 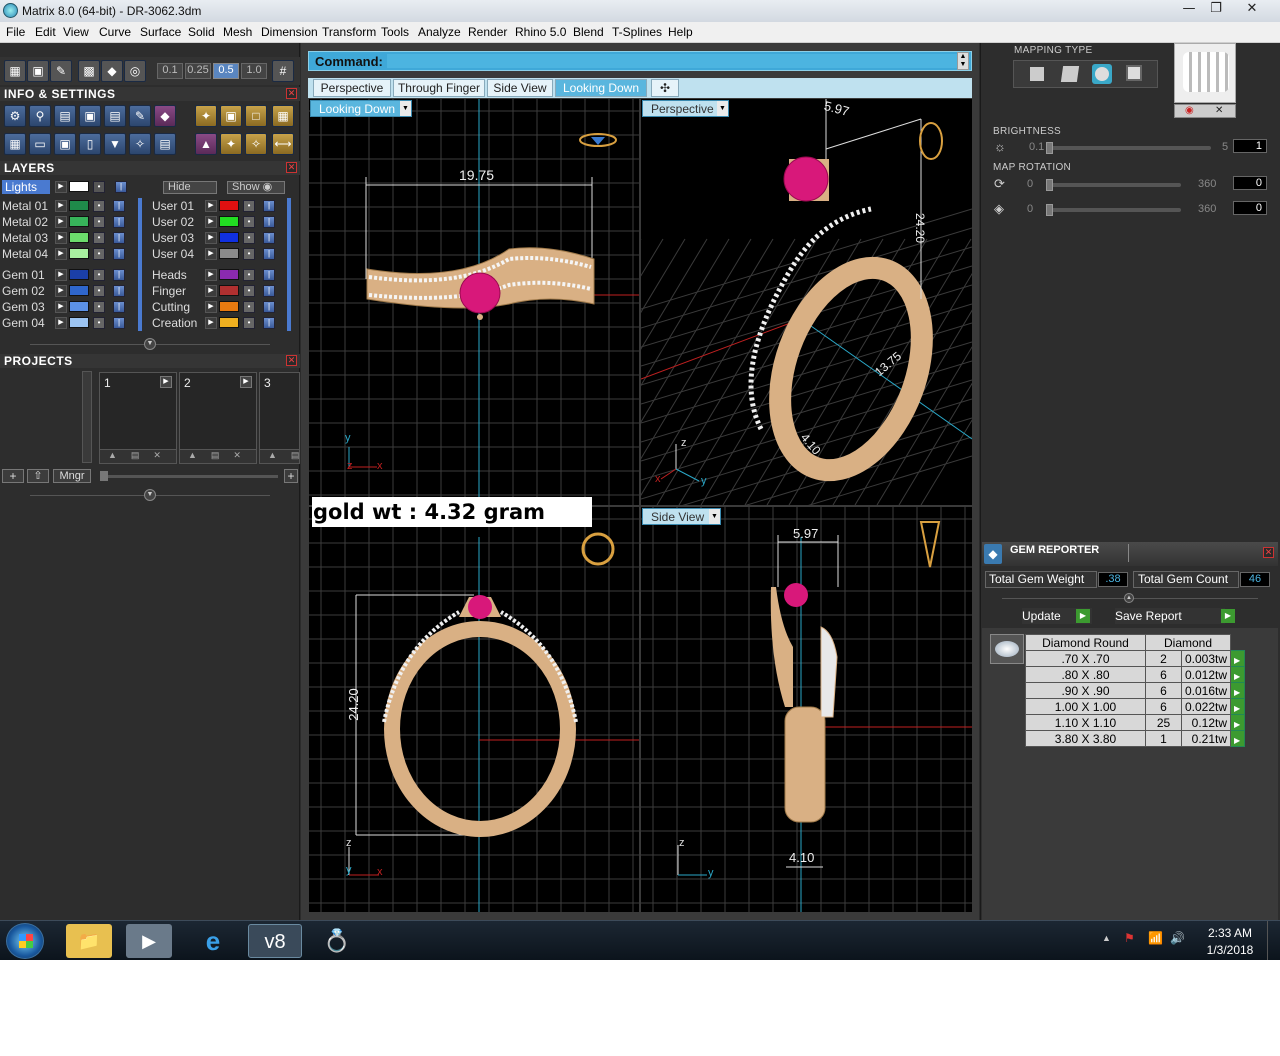 I want to click on filter-icon: ▼, so click(x=115, y=144).